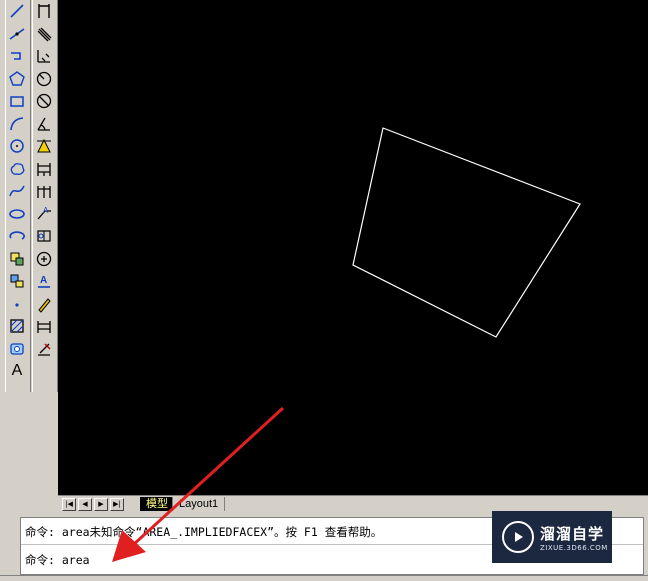 This screenshot has width=648, height=581. I want to click on quick-dim-icon, so click(44, 146).